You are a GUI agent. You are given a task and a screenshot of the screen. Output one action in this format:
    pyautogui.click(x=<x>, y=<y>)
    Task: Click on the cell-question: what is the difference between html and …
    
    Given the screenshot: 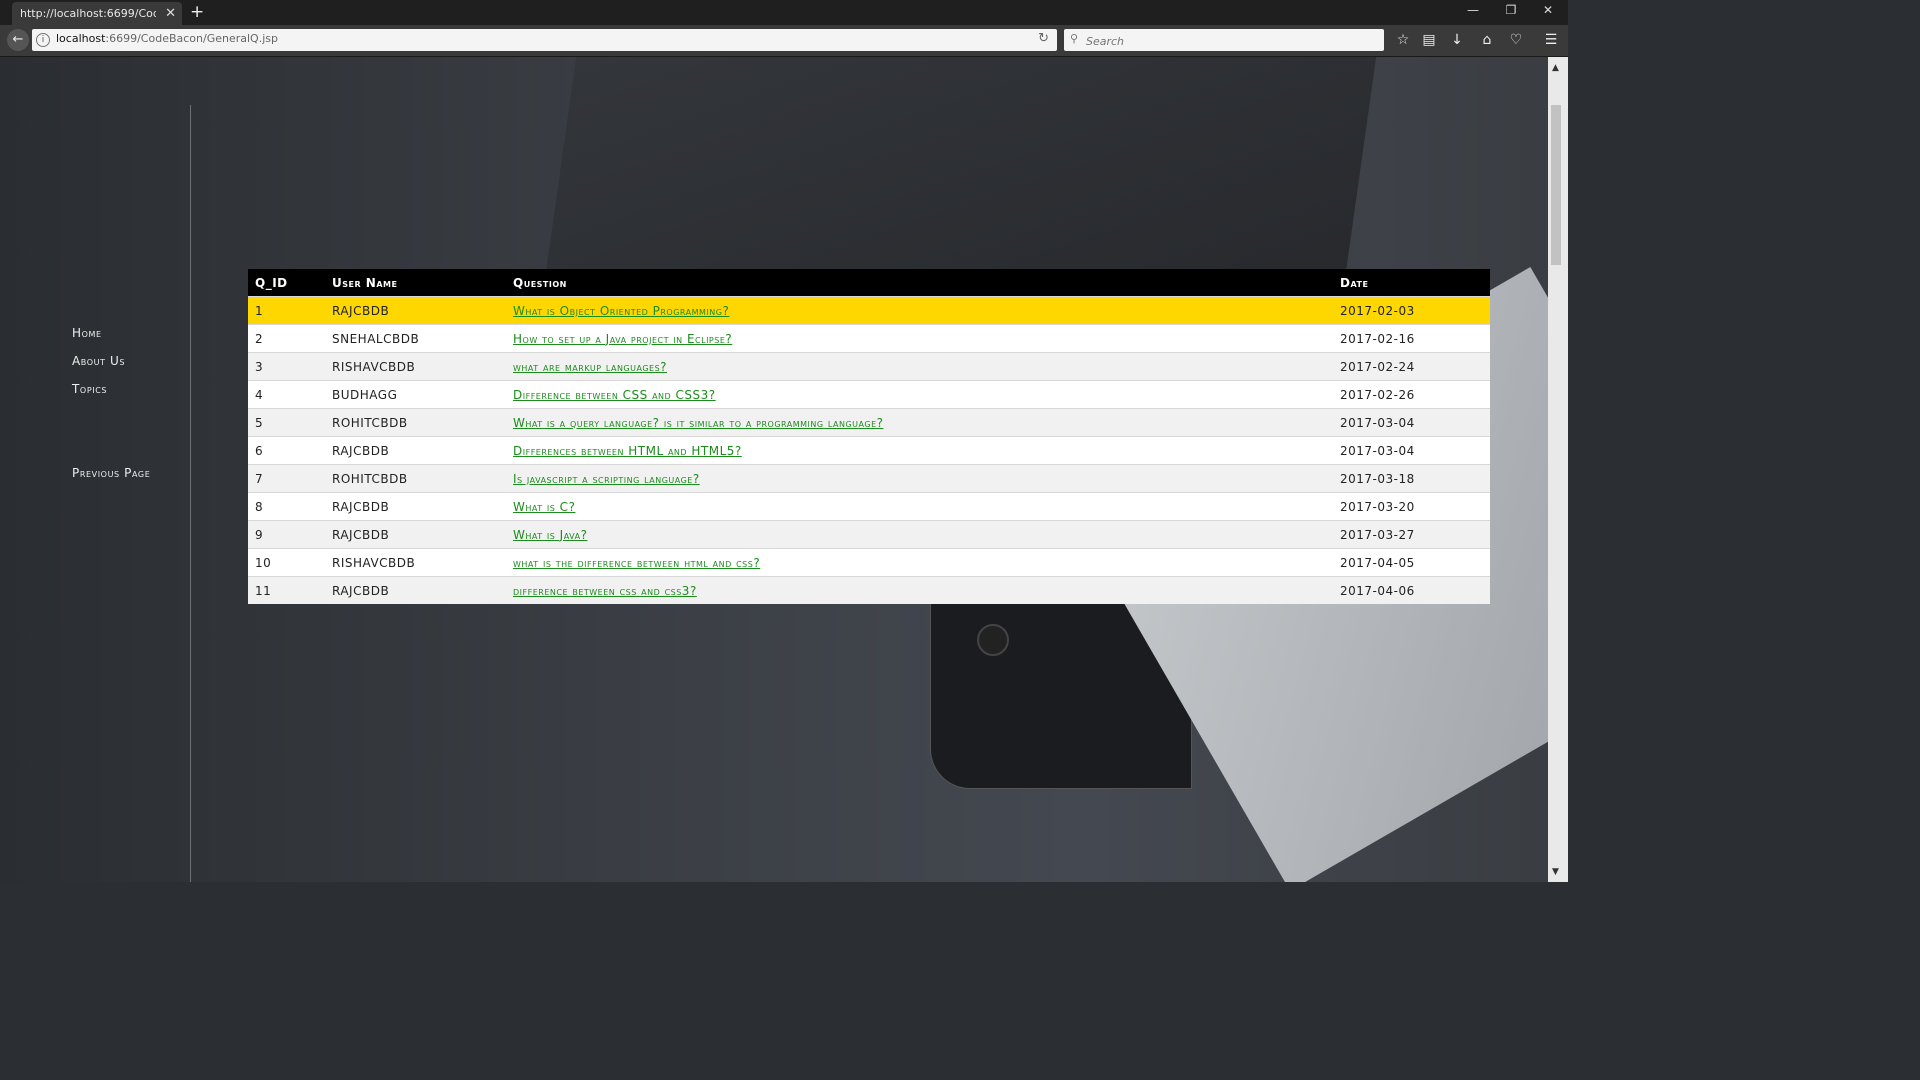 What is the action you would take?
    pyautogui.click(x=919, y=562)
    